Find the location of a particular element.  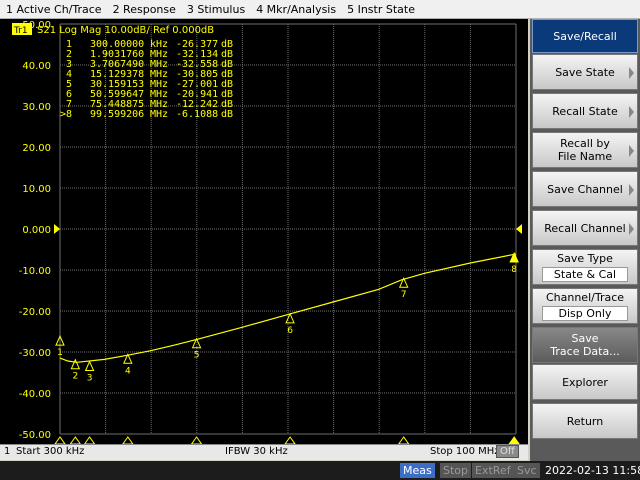

marker-label: 7 is located at coordinates (404, 295).